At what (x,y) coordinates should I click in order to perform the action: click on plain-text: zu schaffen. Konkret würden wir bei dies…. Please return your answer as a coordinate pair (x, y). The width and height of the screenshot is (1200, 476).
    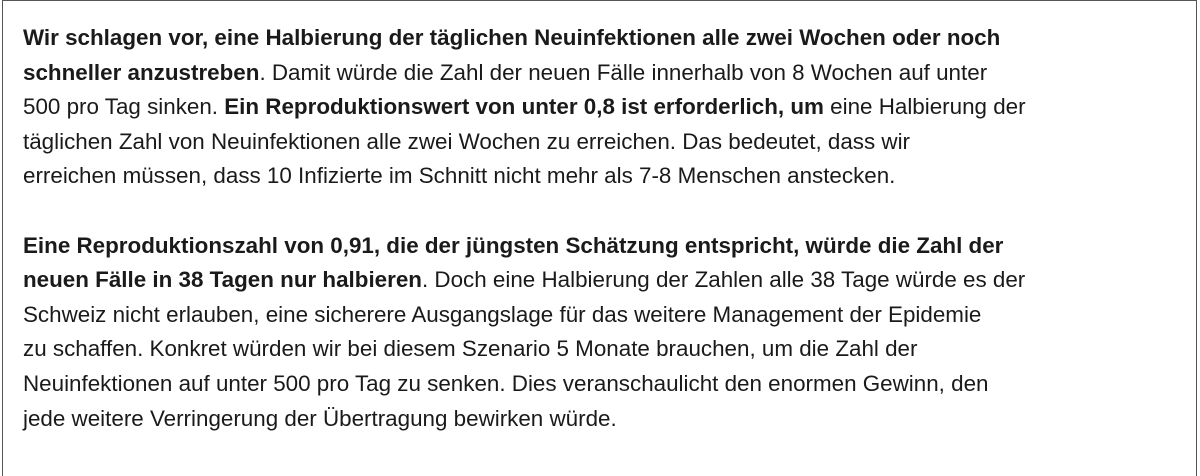
    Looking at the image, I should click on (470, 349).